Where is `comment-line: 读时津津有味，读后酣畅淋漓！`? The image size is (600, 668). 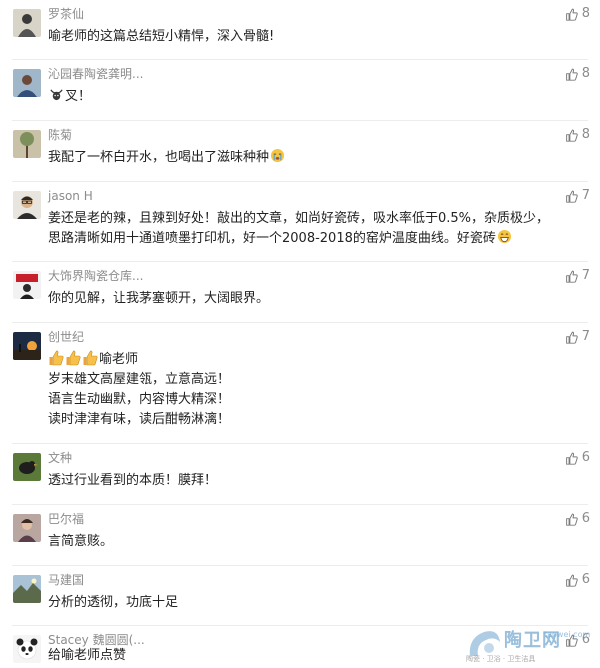
comment-line: 读时津津有味，读后酣畅淋漓！ is located at coordinates (139, 419).